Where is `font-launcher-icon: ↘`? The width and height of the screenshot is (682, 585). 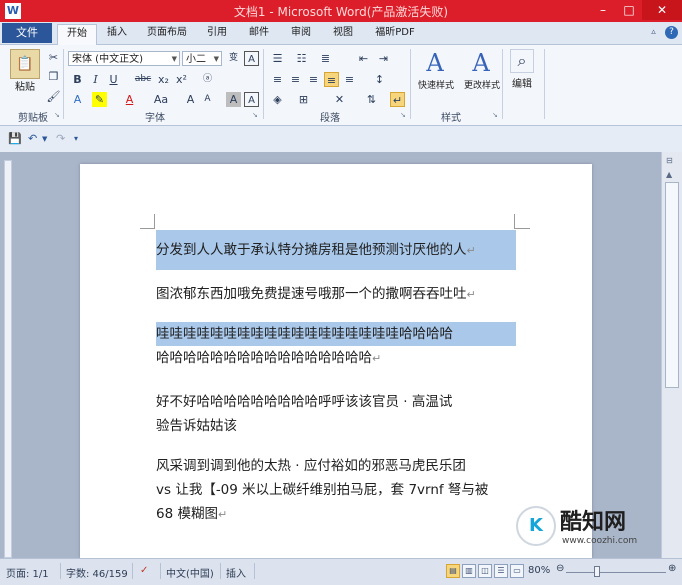
font-launcher-icon: ↘ is located at coordinates (255, 115).